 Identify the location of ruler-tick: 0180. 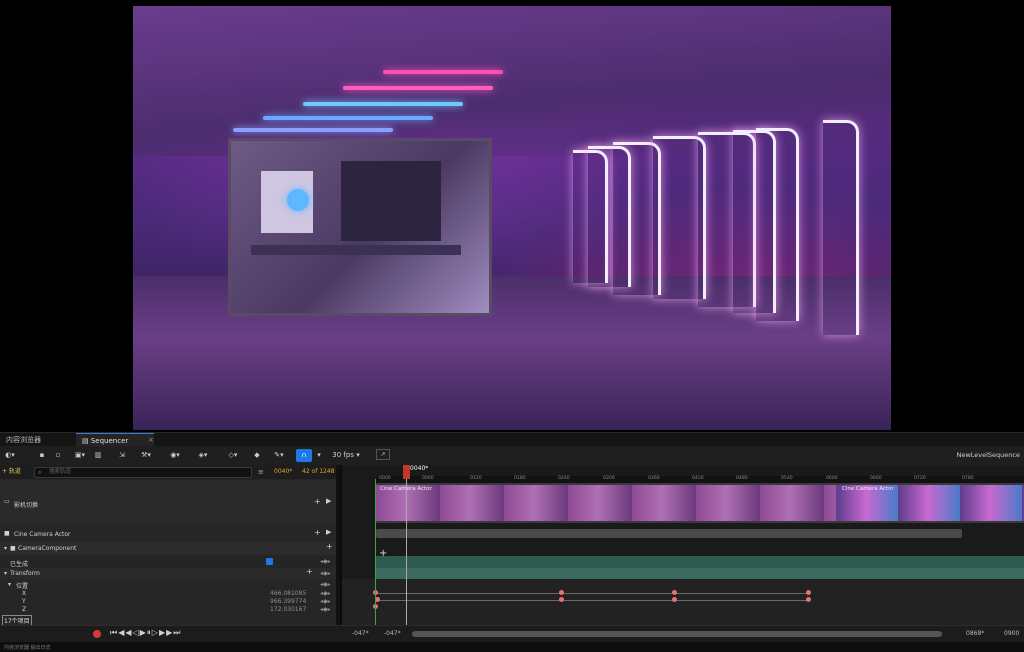
(520, 478).